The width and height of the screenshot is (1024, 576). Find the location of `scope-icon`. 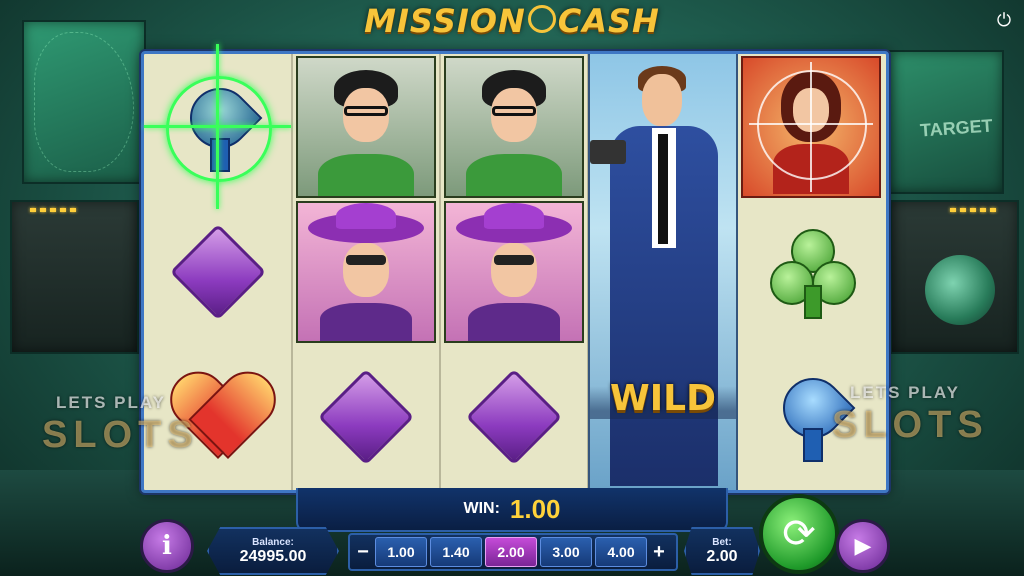

scope-icon is located at coordinates (812, 124).